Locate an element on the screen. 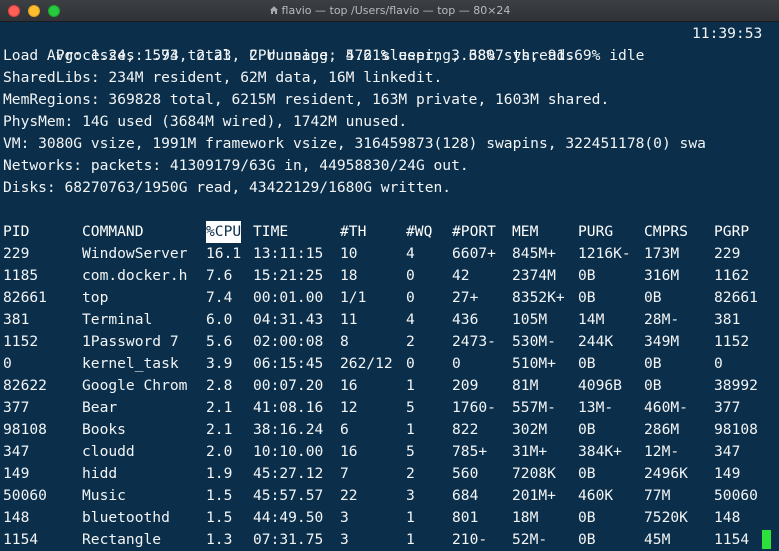  table-cell-purg: 13M- is located at coordinates (596, 407).